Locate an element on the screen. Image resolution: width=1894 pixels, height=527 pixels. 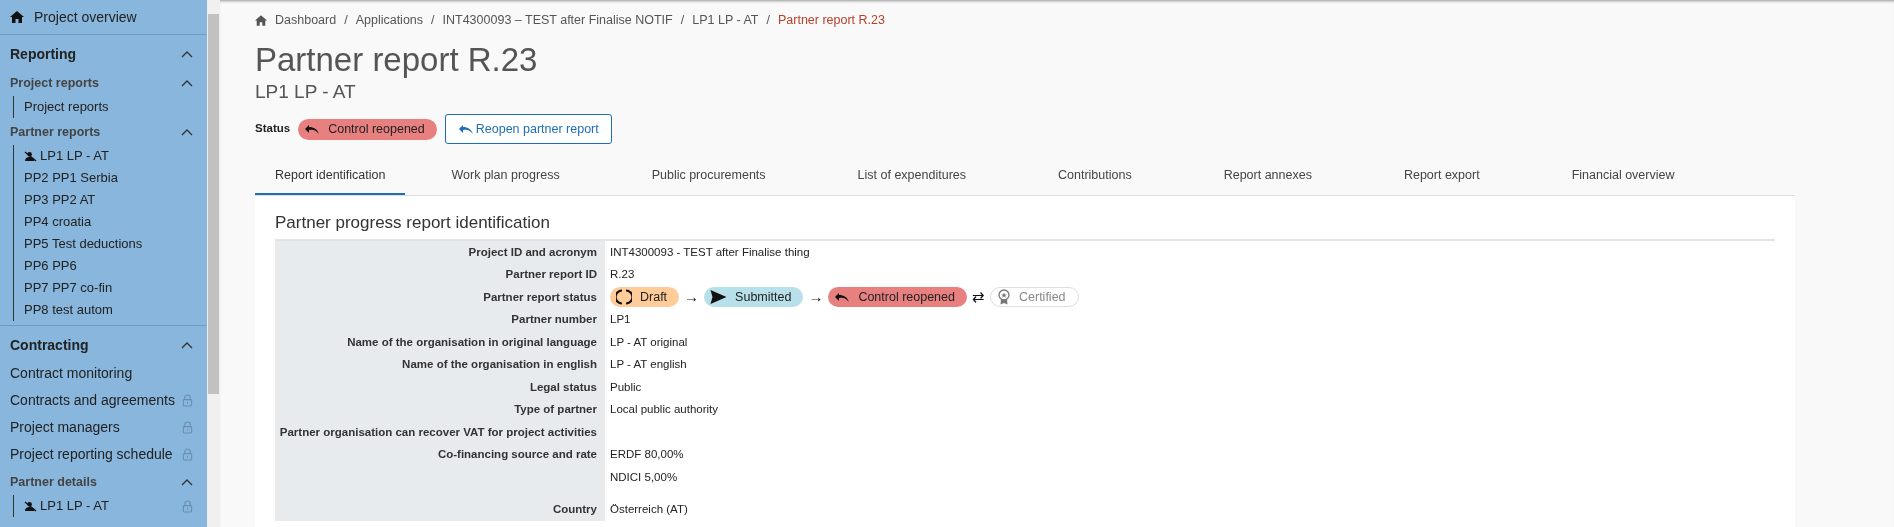
field-label: Legal status is located at coordinates (563, 386).